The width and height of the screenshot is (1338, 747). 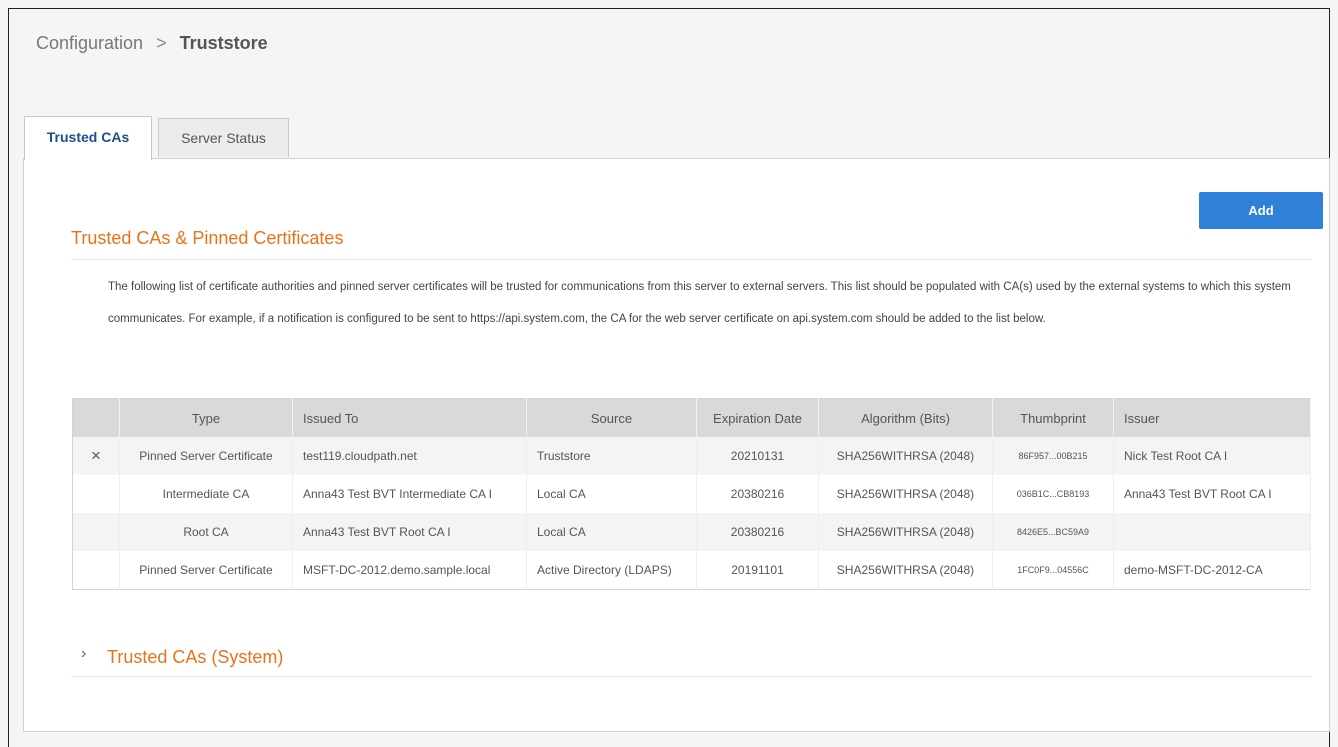 What do you see at coordinates (1212, 570) in the screenshot?
I see `cell-issuer: demo-MSFT-DC-2012-CA` at bounding box center [1212, 570].